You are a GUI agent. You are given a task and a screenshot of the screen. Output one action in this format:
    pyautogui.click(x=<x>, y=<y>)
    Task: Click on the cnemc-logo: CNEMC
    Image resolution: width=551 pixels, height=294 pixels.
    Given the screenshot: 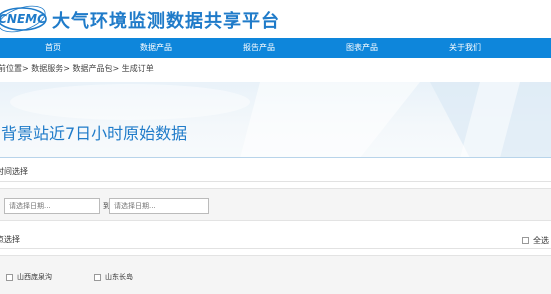 What is the action you would take?
    pyautogui.click(x=24, y=19)
    